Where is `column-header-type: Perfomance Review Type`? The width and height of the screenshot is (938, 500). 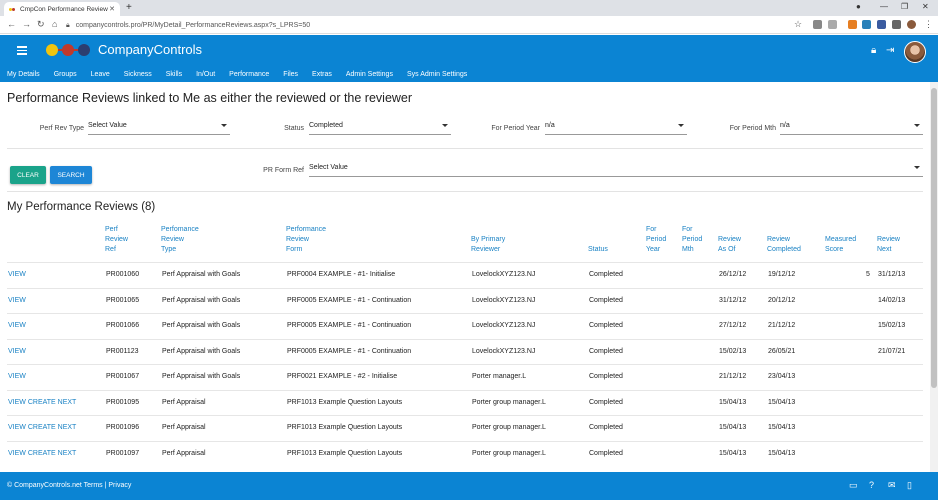 column-header-type: Perfomance Review Type is located at coordinates (180, 240).